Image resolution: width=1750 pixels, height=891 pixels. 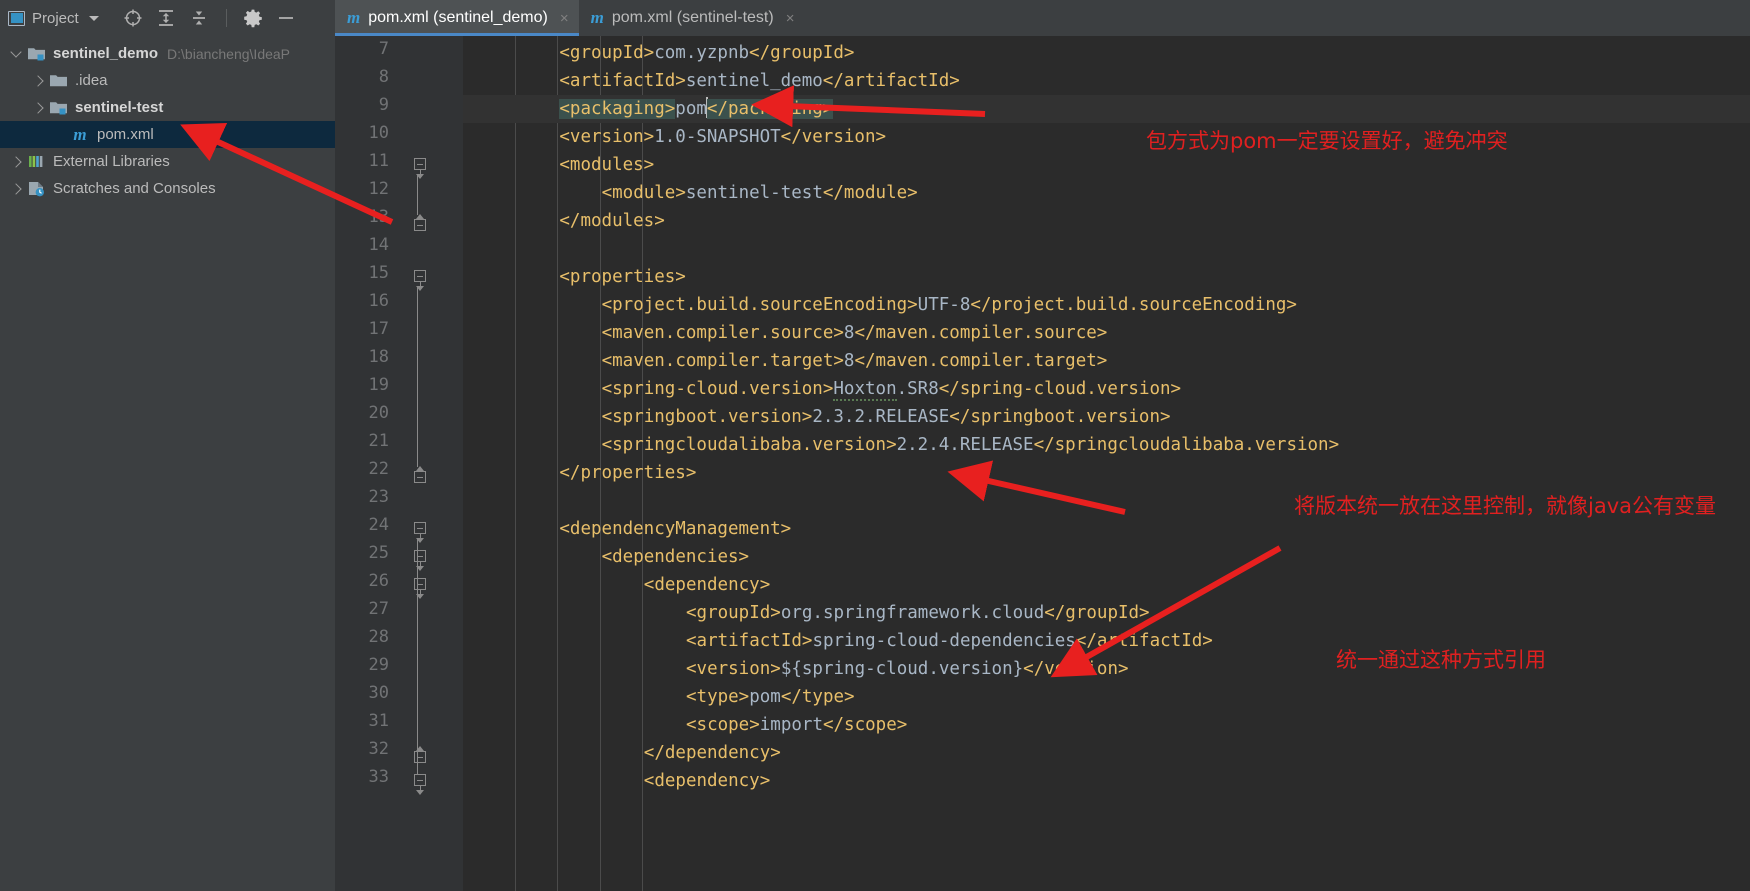 What do you see at coordinates (1106, 81) in the screenshot?
I see `code-line: <artifactId>sentinel_demo</artifactId>` at bounding box center [1106, 81].